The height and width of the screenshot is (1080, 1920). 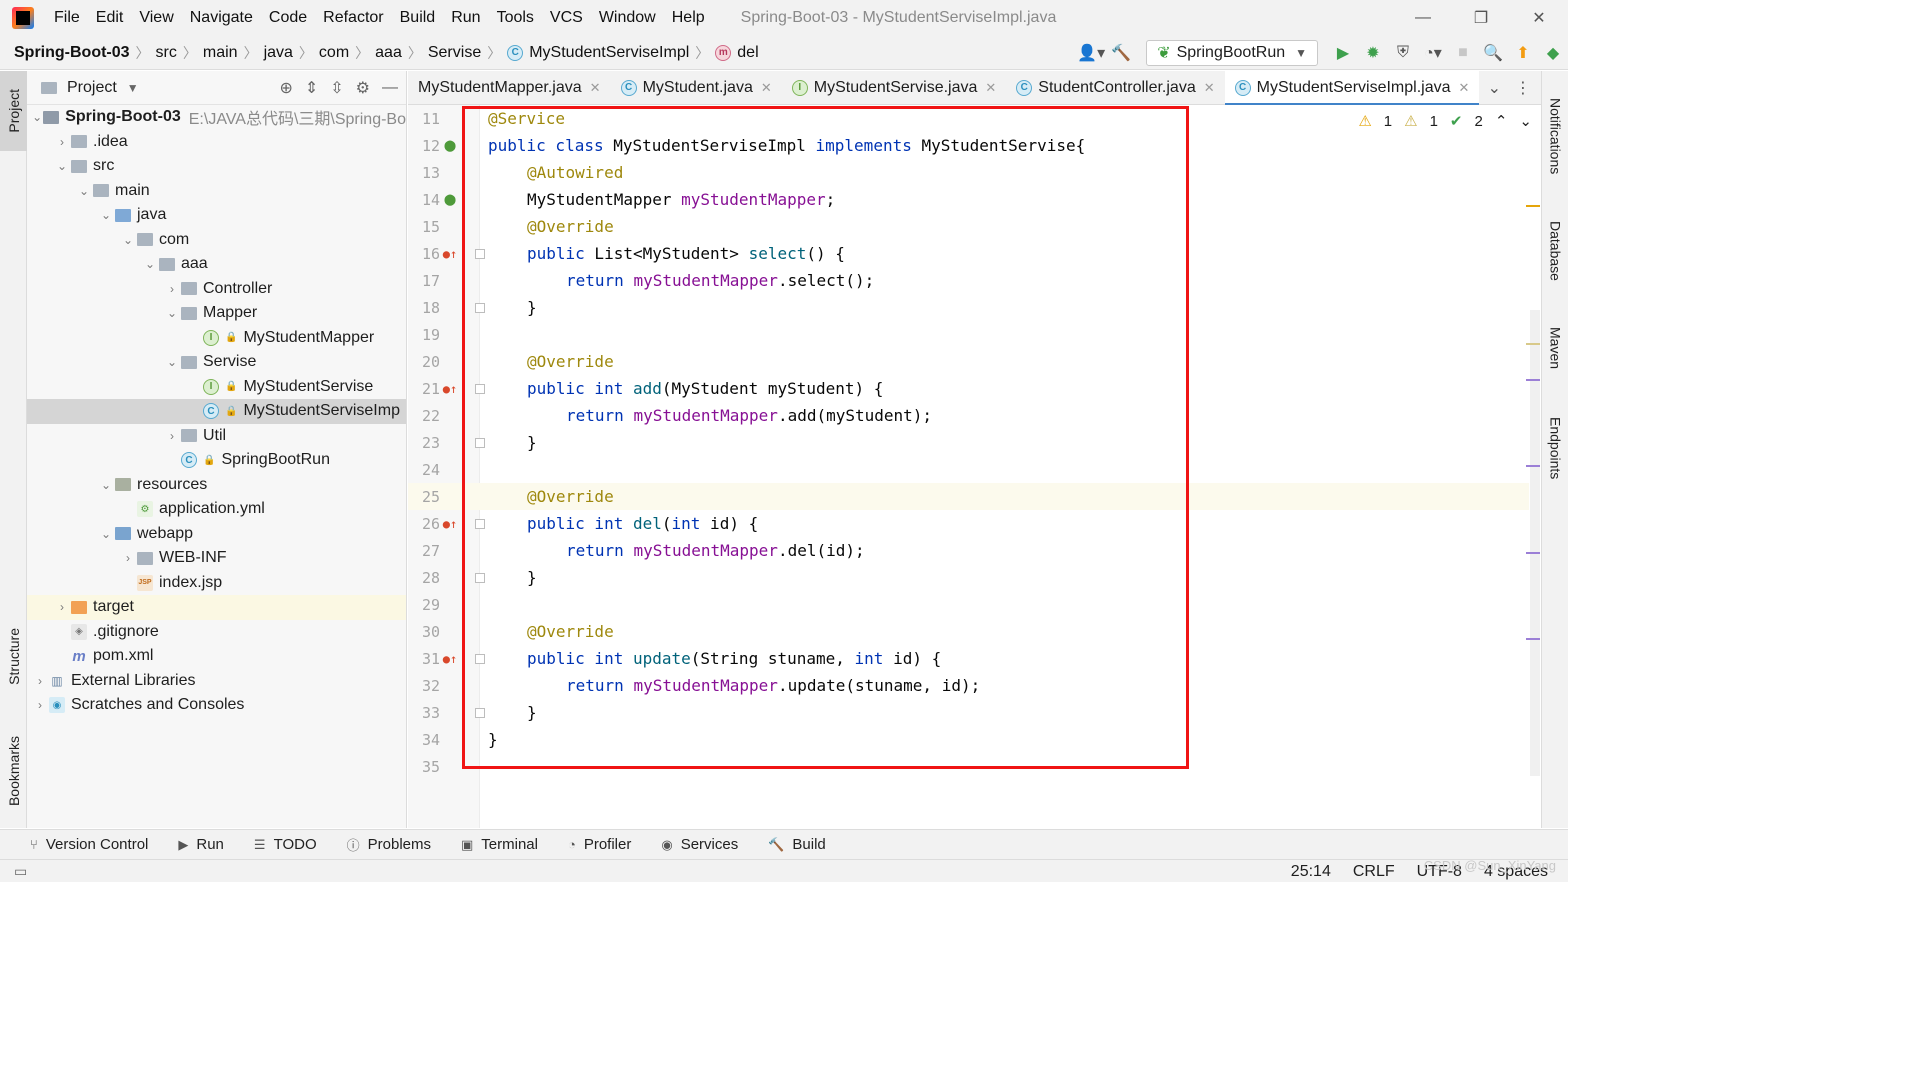 I want to click on tree-node-resources: ⌄ resources, so click(x=216, y=485).